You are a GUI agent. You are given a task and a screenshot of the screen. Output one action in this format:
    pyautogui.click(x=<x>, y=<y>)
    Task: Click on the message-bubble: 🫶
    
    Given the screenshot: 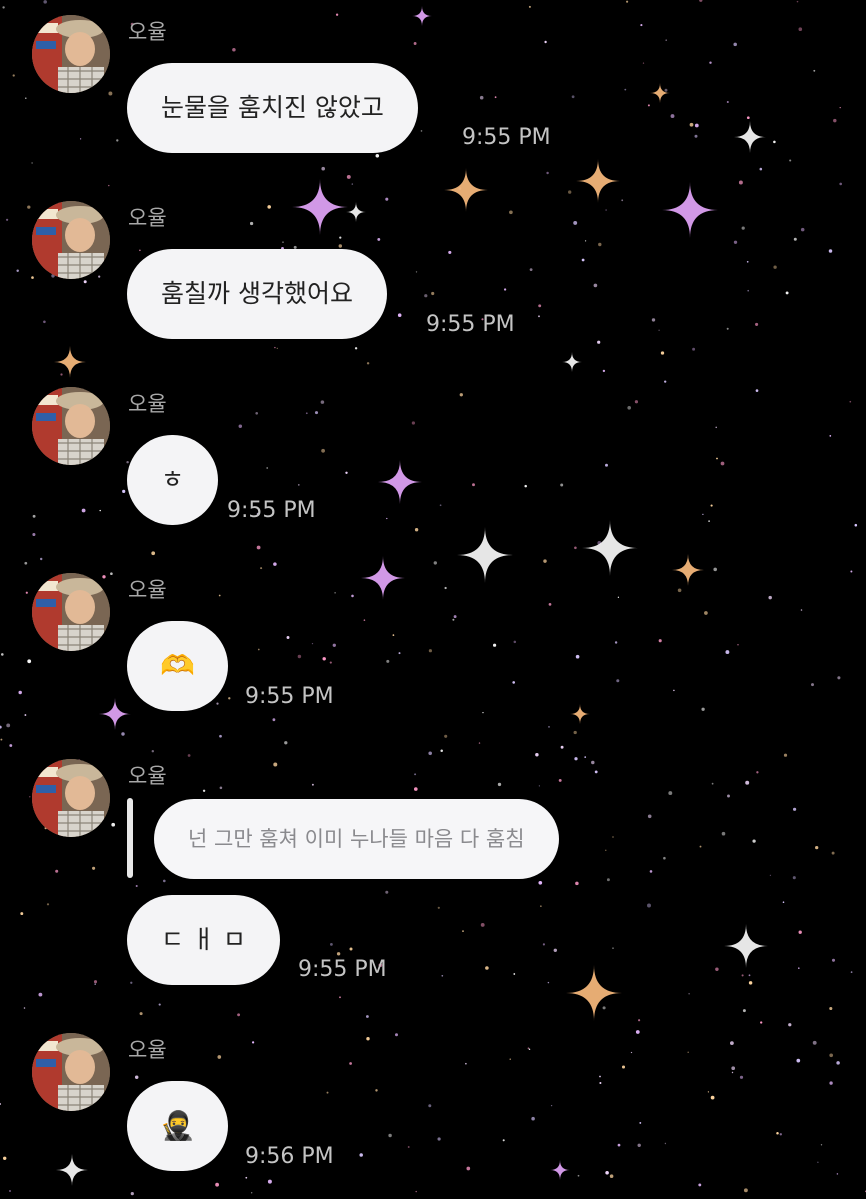 What is the action you would take?
    pyautogui.click(x=177, y=666)
    